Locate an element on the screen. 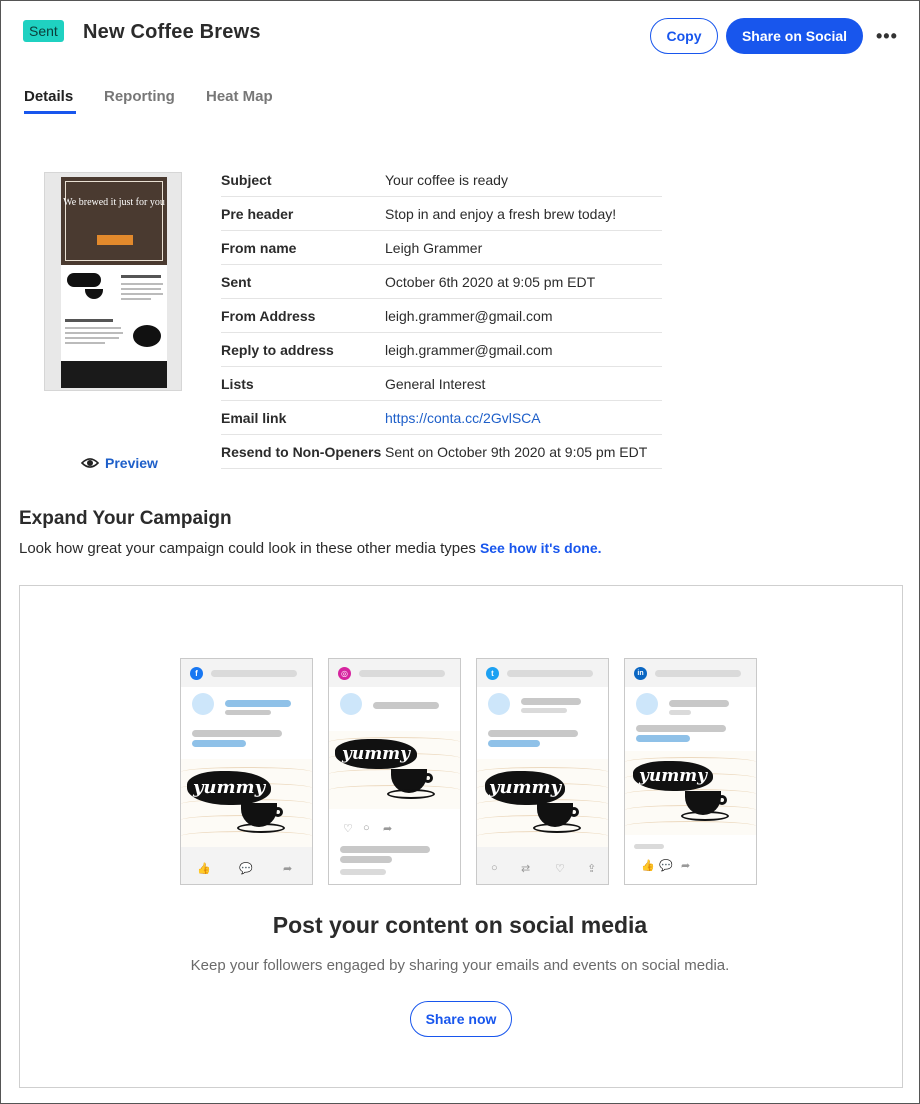  copy-button: Copy is located at coordinates (684, 36).